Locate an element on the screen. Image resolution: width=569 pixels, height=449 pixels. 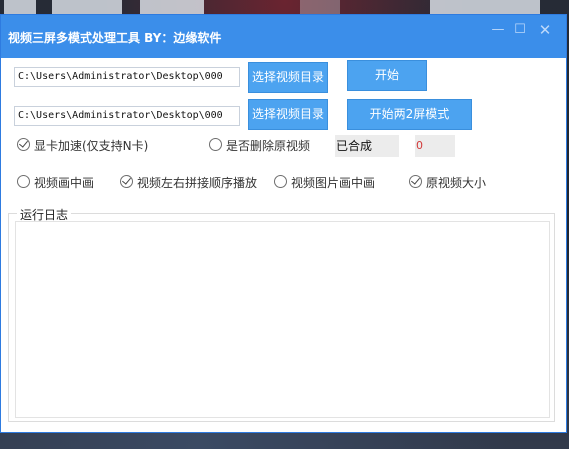
window-title: 视频三屏多模式处理工具 BY：边缘软件 is located at coordinates (115, 38).